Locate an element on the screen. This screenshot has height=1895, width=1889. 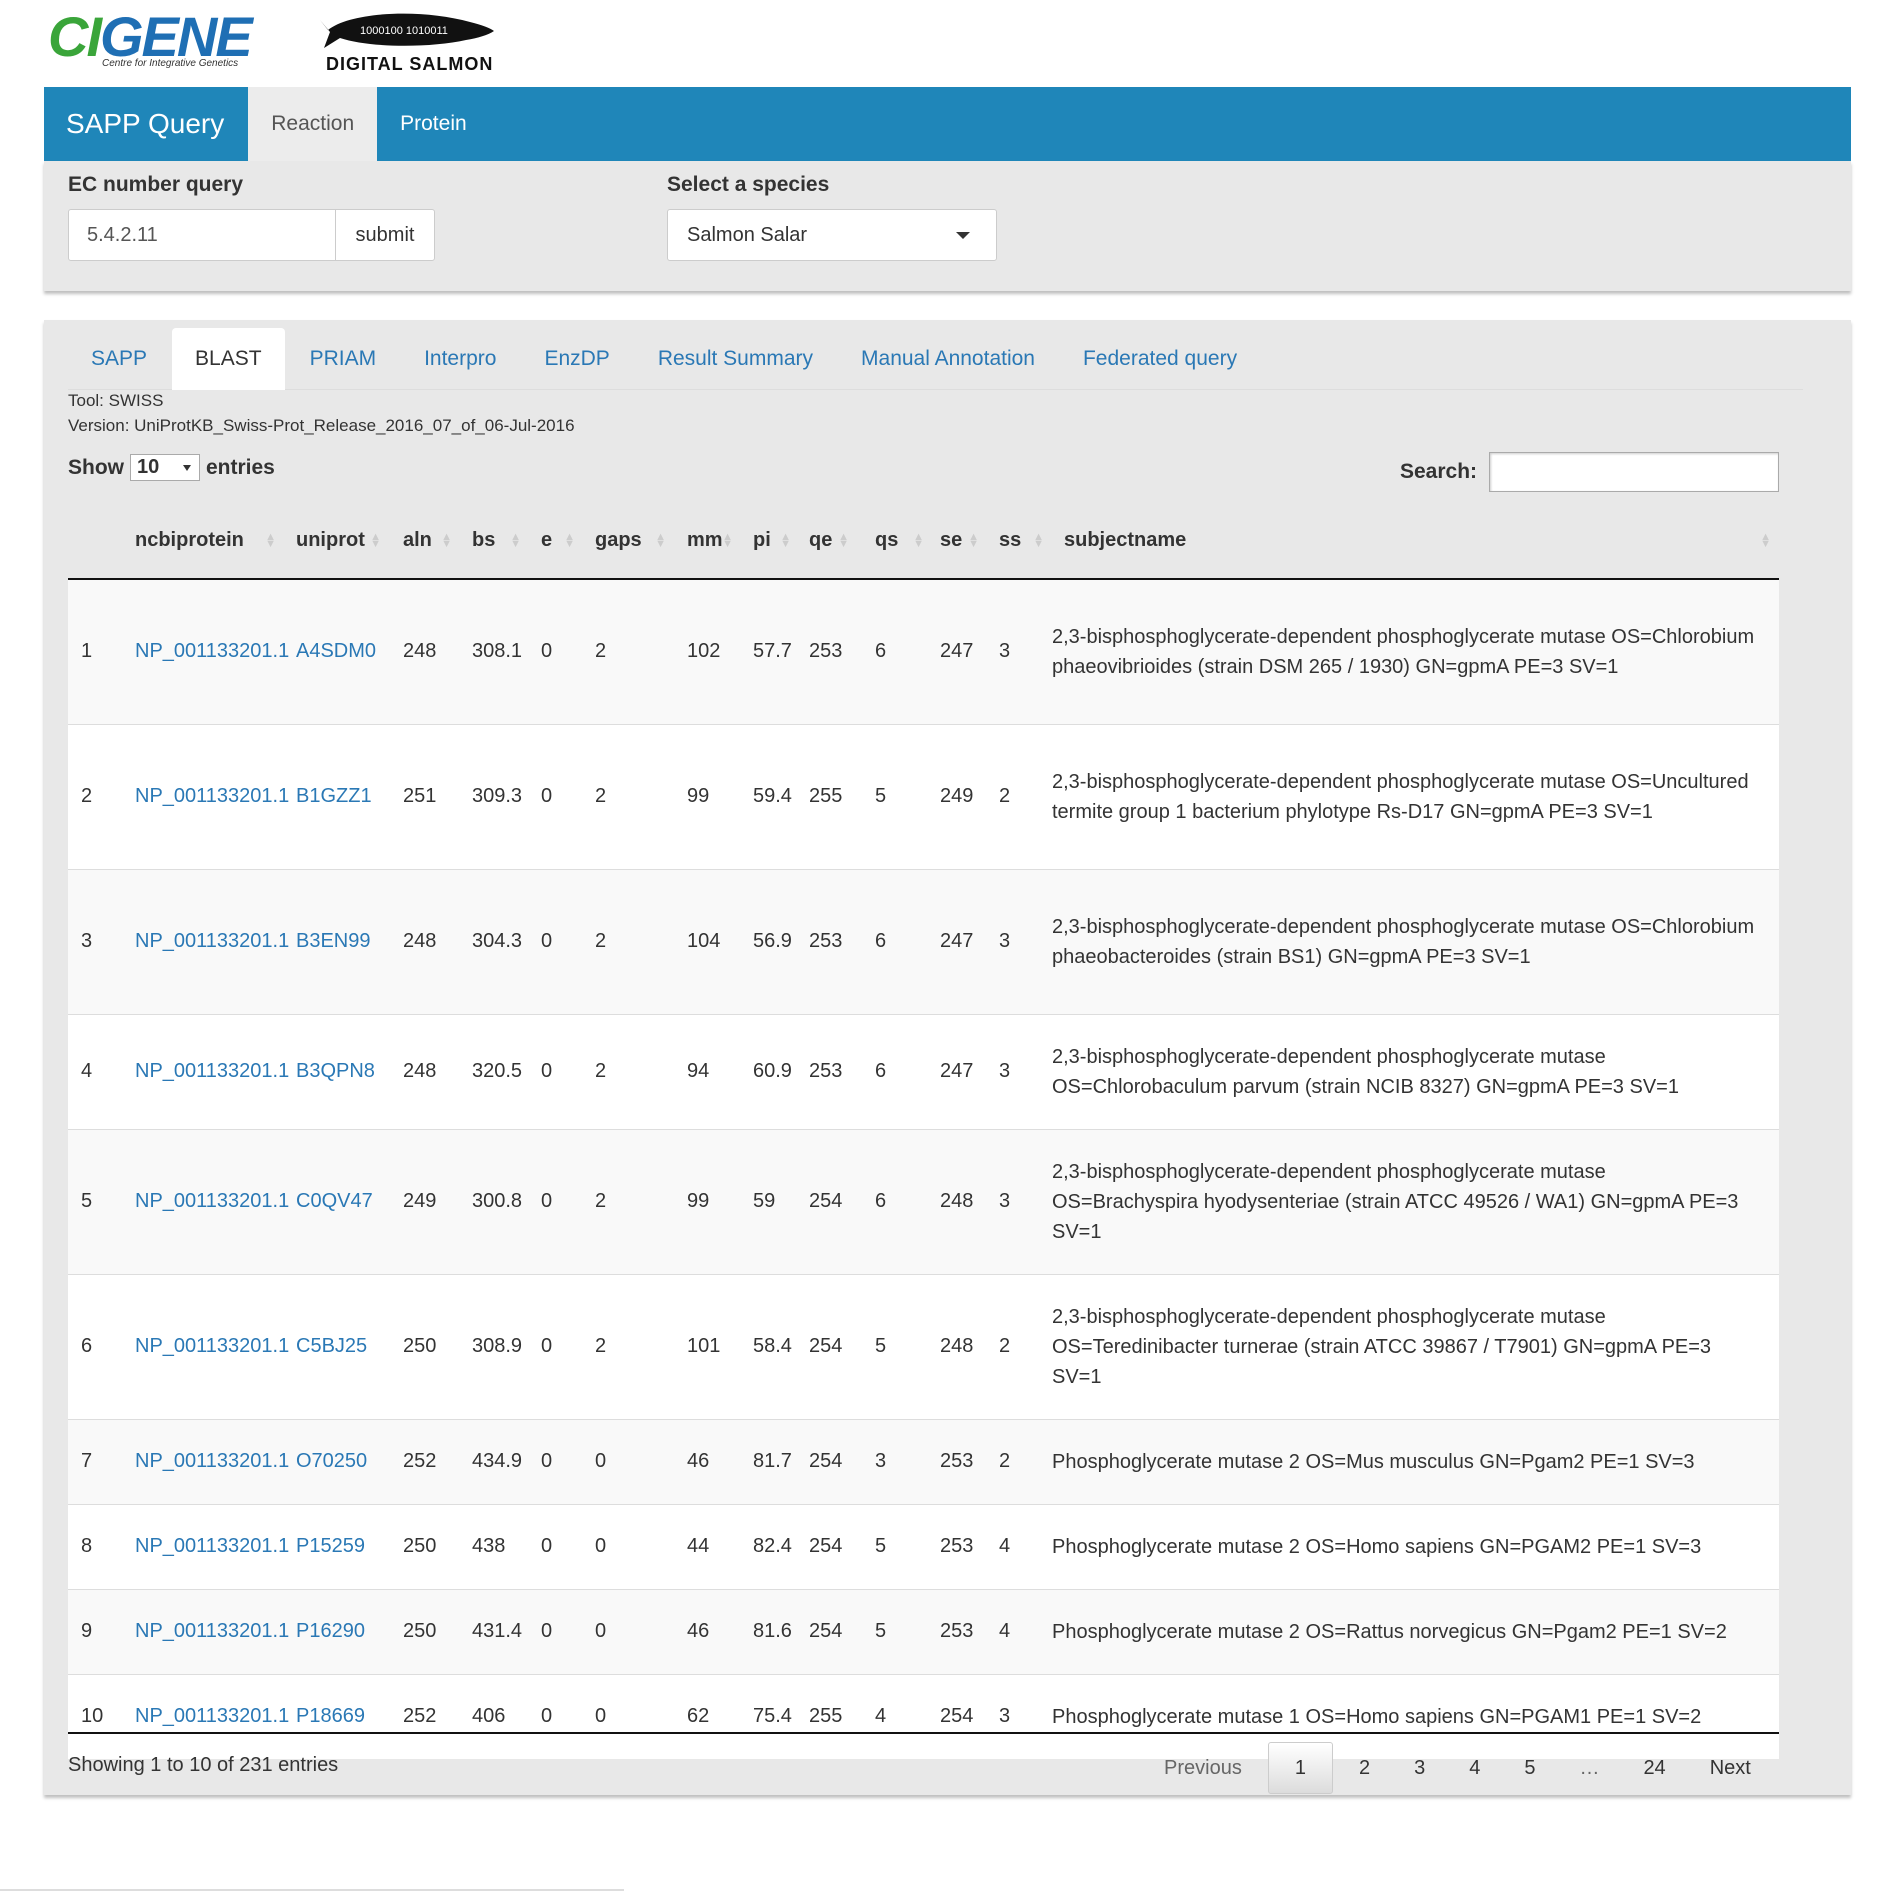
cell-qe: 254 is located at coordinates (828, 1201).